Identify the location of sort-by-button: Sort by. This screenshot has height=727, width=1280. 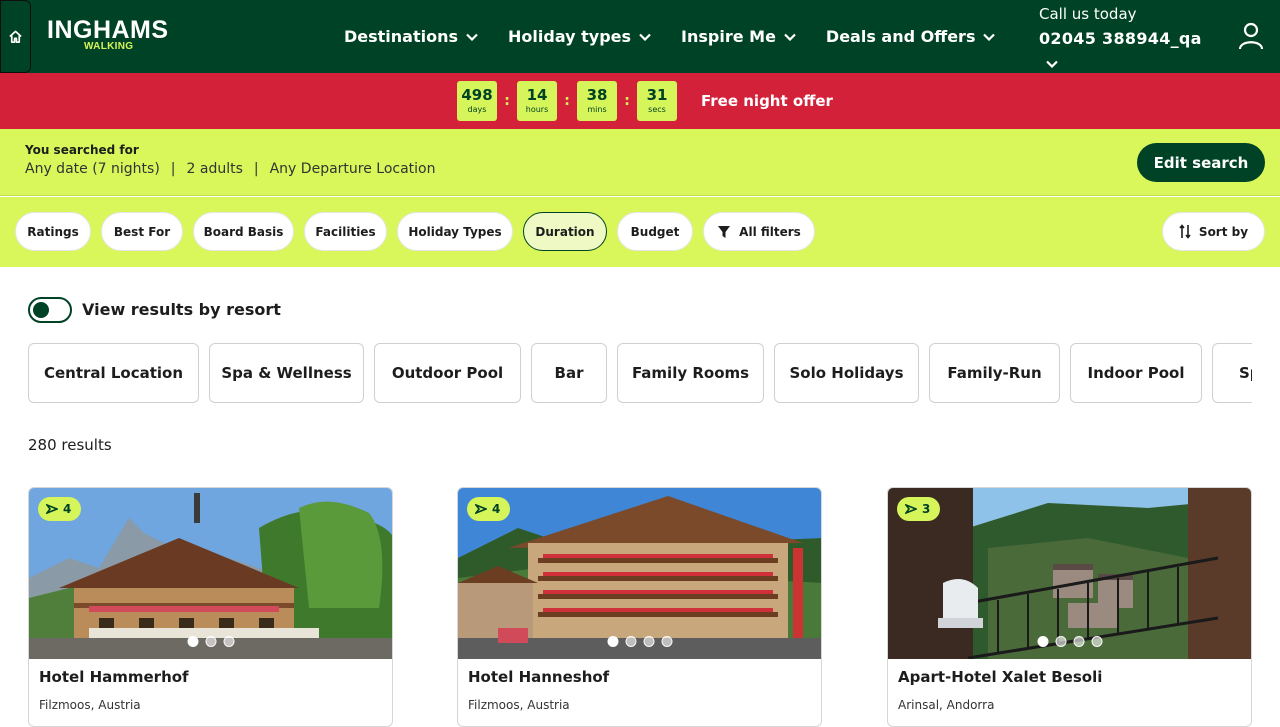
(1213, 231).